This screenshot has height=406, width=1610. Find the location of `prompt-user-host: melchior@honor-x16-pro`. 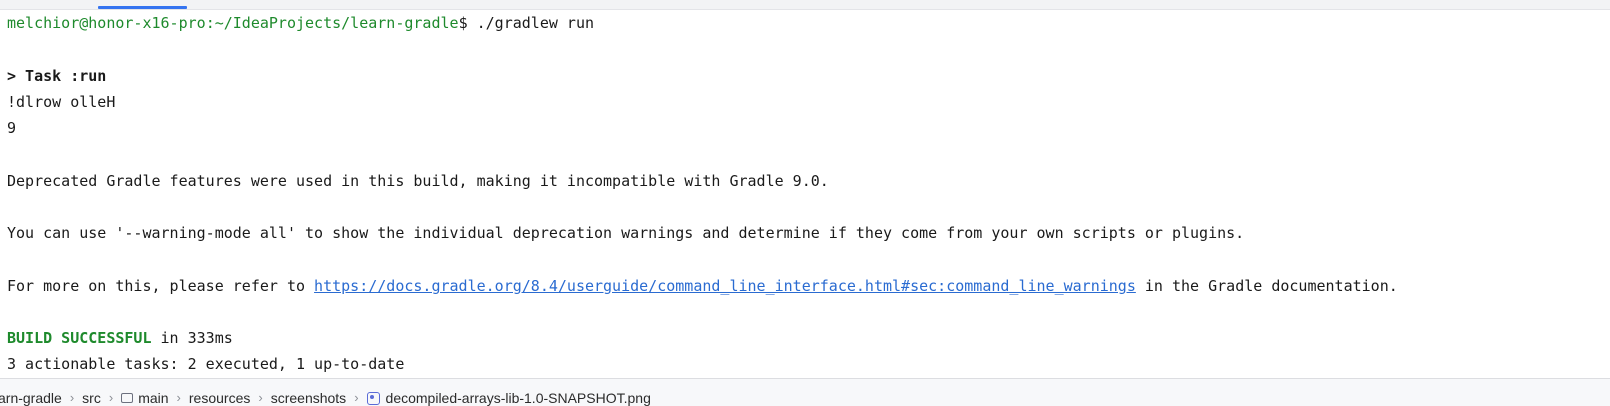

prompt-user-host: melchior@honor-x16-pro is located at coordinates (106, 23).